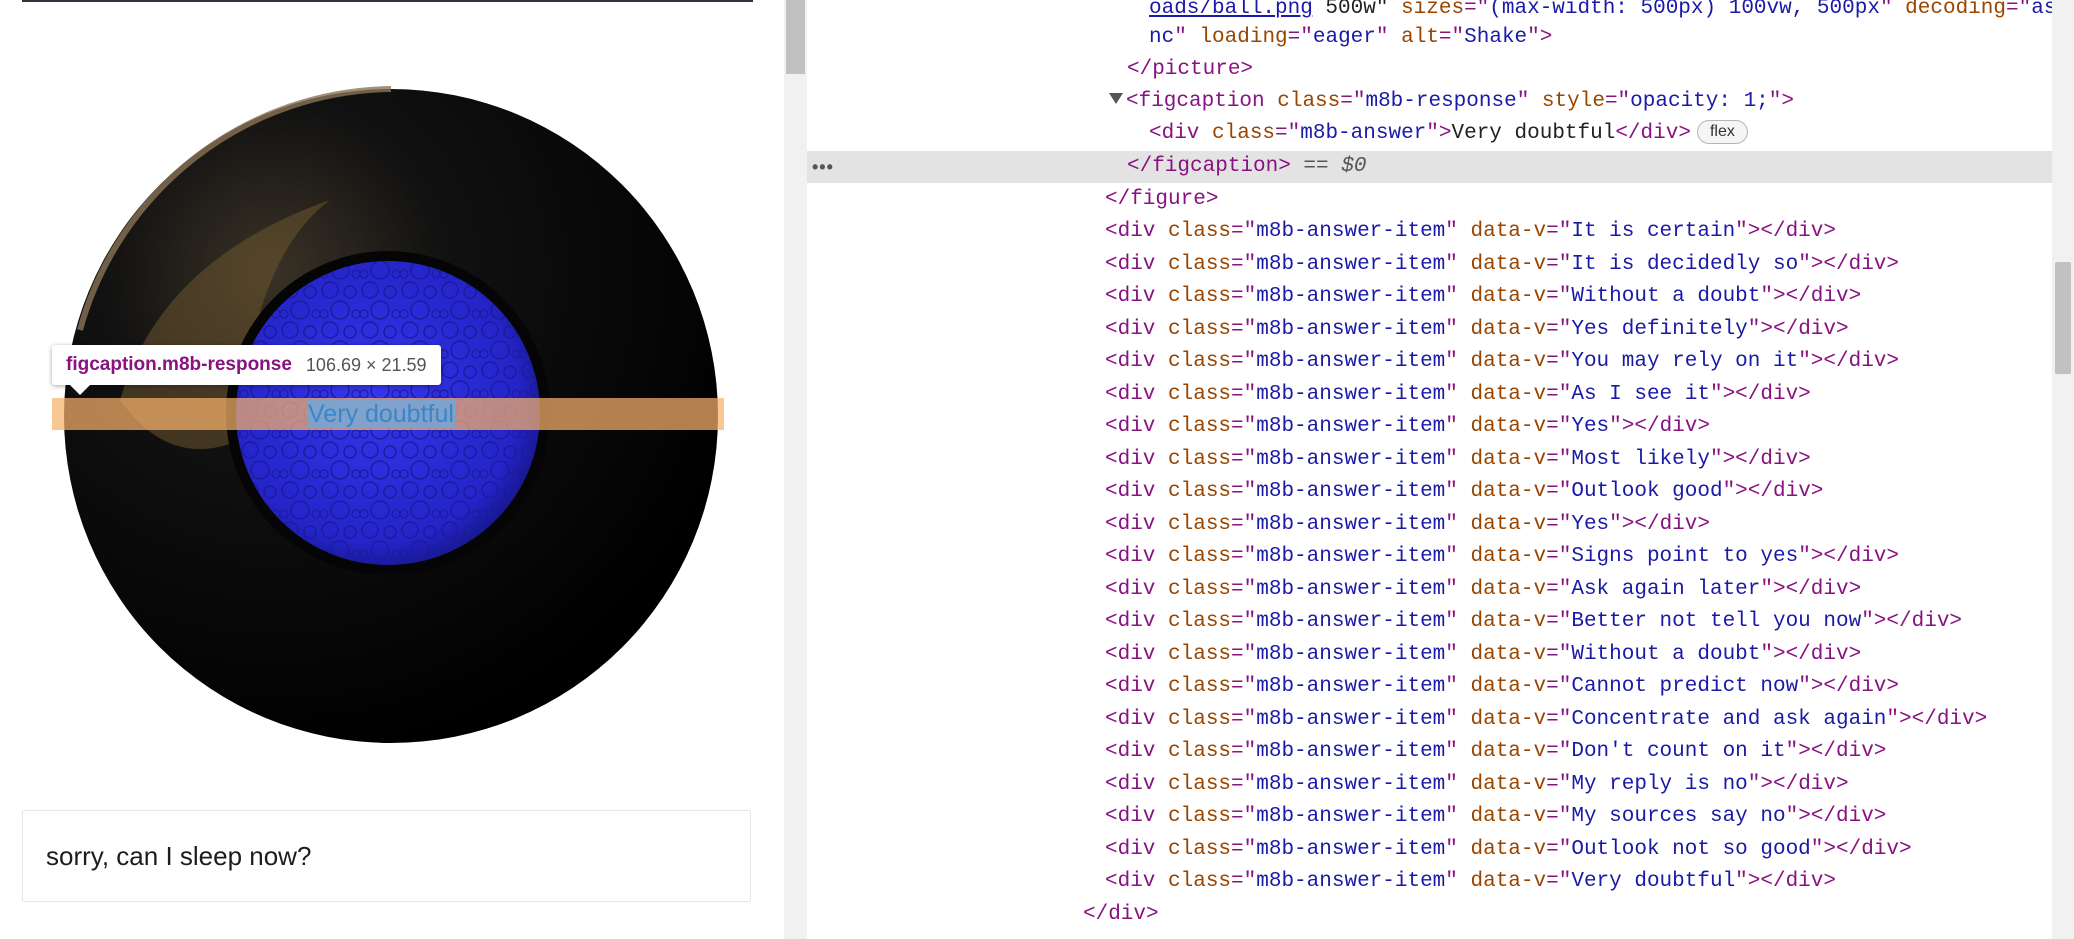 The width and height of the screenshot is (2074, 939). Describe the element at coordinates (1685, 556) in the screenshot. I see `val-answer: Signs point to yes` at that location.